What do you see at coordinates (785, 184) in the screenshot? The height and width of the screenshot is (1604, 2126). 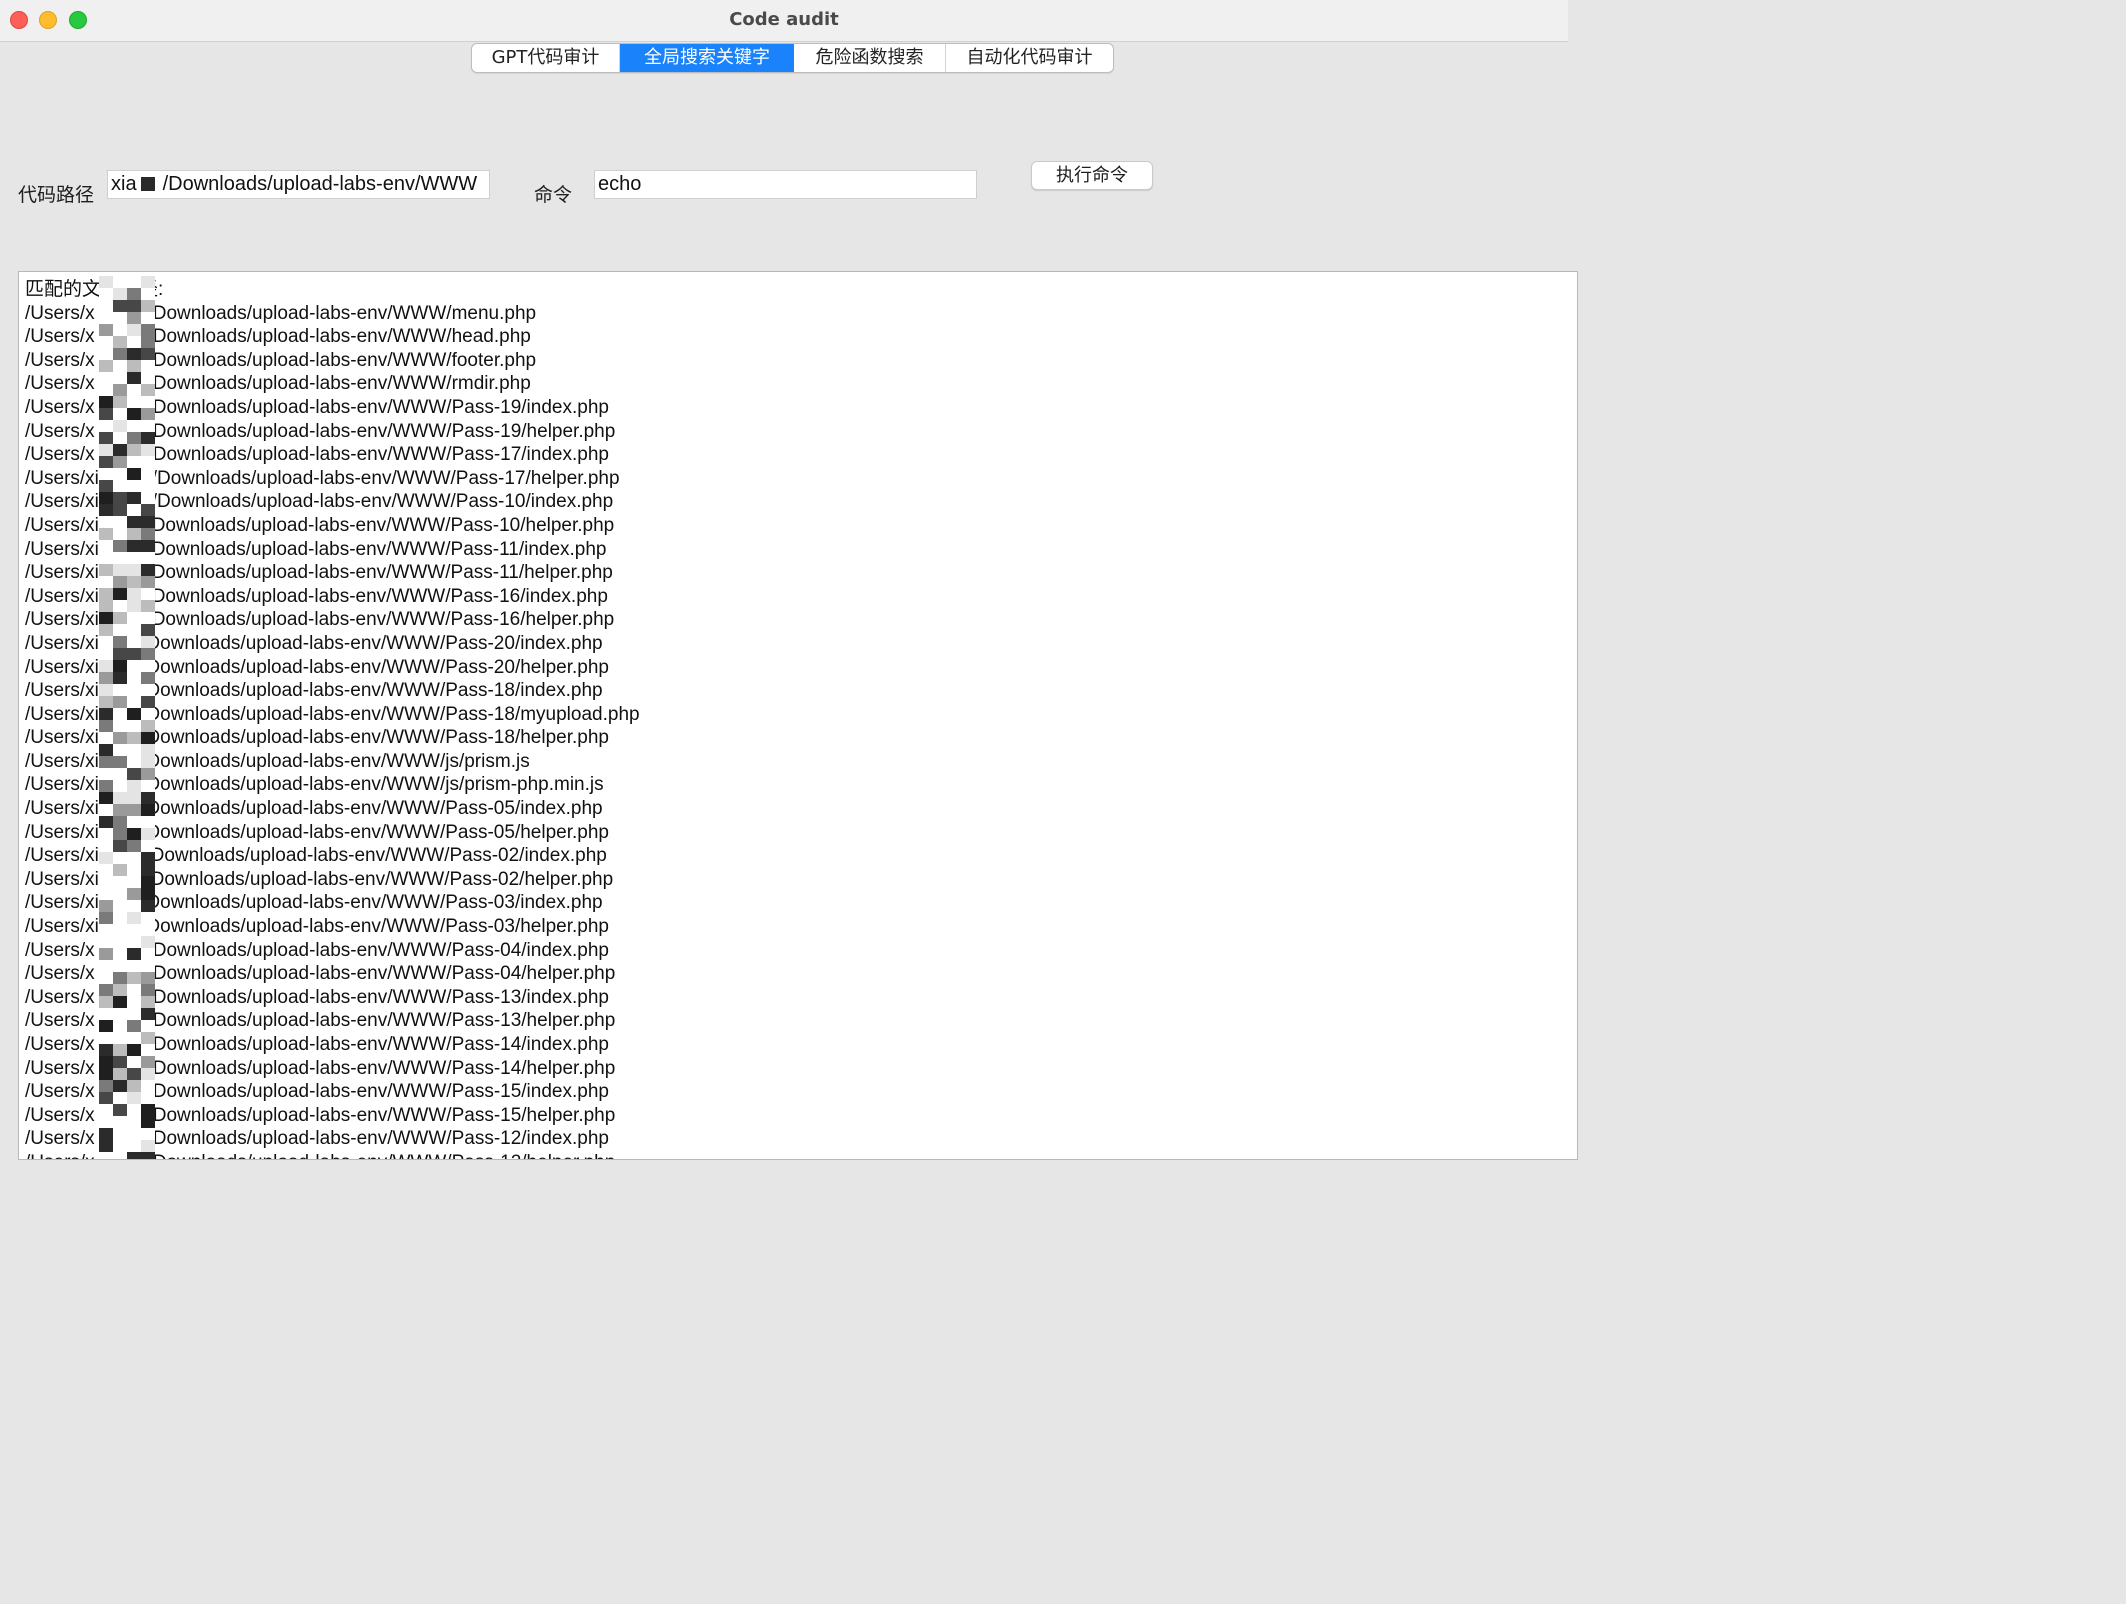 I see `command-input: echo` at bounding box center [785, 184].